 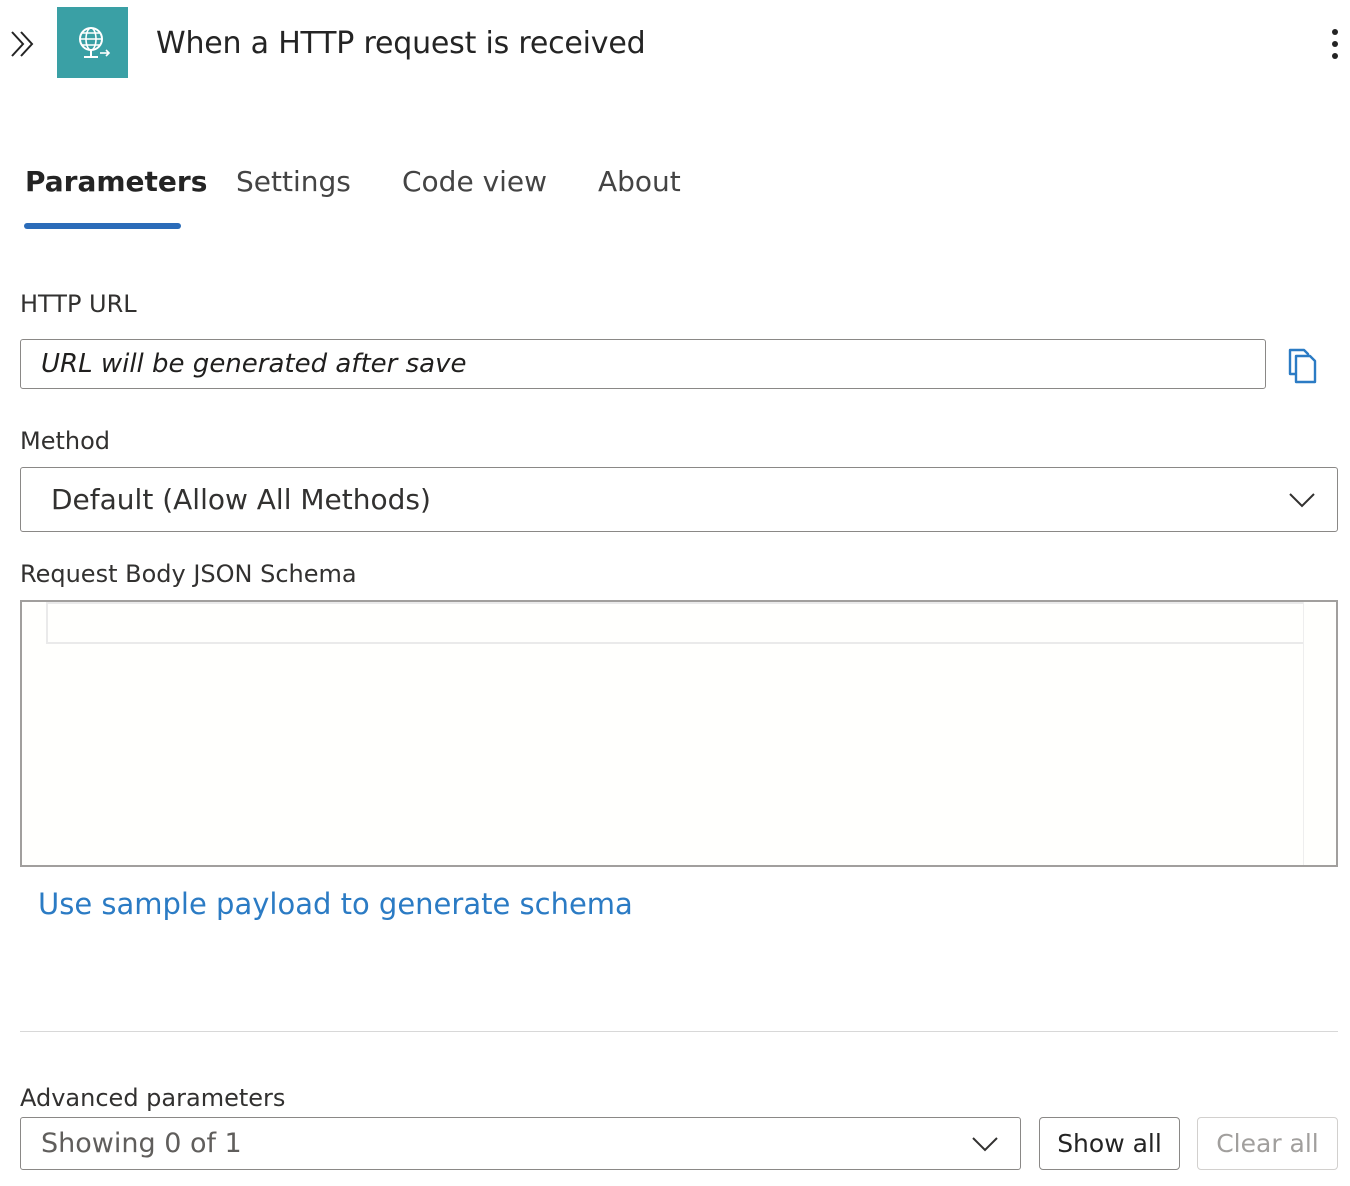 What do you see at coordinates (1109, 1143) in the screenshot?
I see `show-all-button: Show all` at bounding box center [1109, 1143].